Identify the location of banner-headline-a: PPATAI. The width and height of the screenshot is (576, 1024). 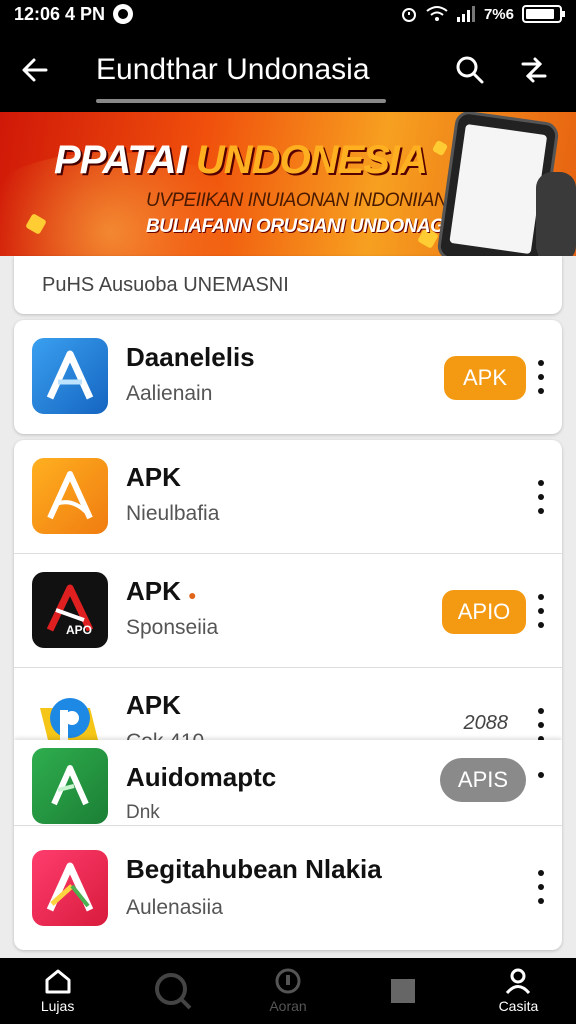
(120, 160).